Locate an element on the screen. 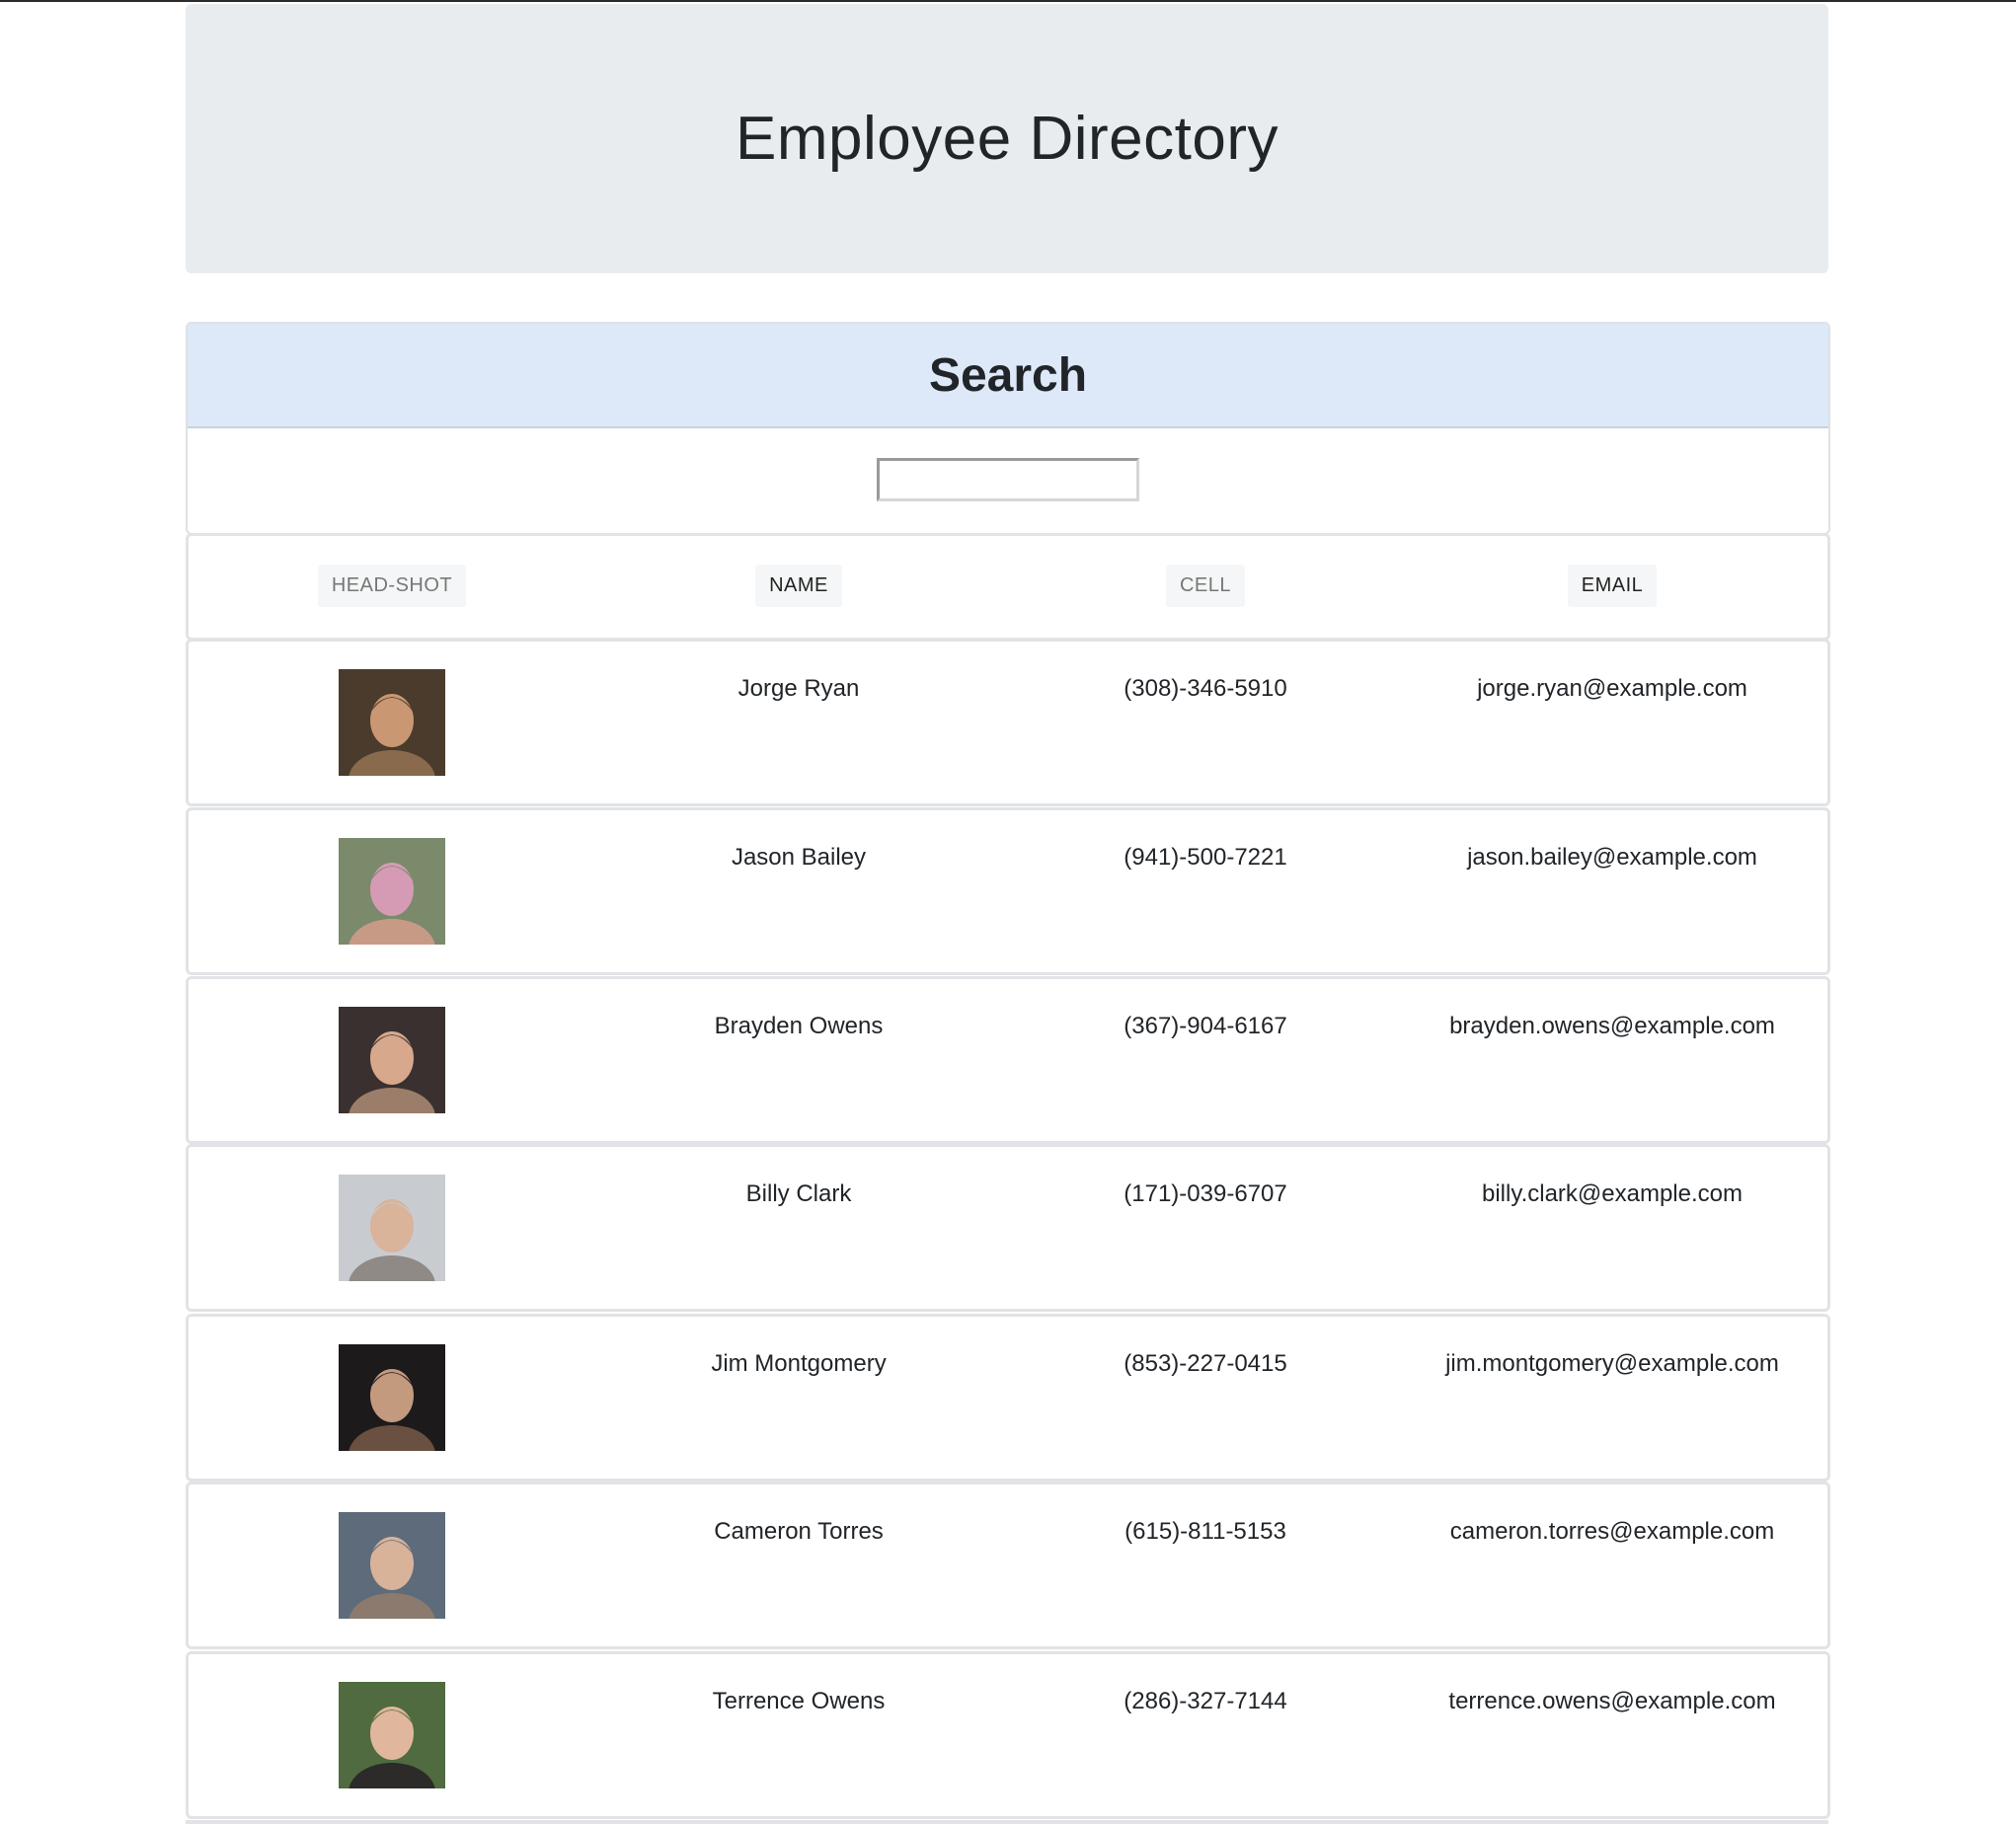 This screenshot has width=2016, height=1824. search-card-body is located at coordinates (1008, 479).